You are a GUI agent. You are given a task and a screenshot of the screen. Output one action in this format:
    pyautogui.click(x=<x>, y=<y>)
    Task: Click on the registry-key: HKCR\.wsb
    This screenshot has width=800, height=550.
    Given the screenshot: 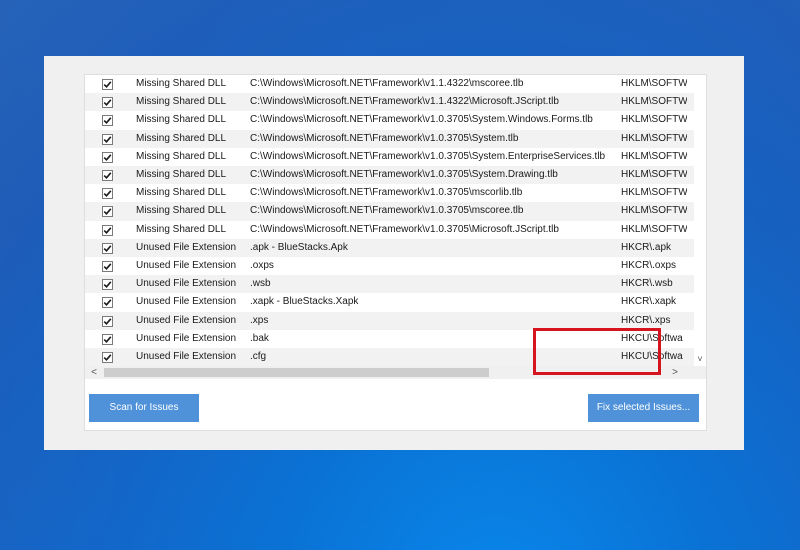 What is the action you would take?
    pyautogui.click(x=647, y=284)
    